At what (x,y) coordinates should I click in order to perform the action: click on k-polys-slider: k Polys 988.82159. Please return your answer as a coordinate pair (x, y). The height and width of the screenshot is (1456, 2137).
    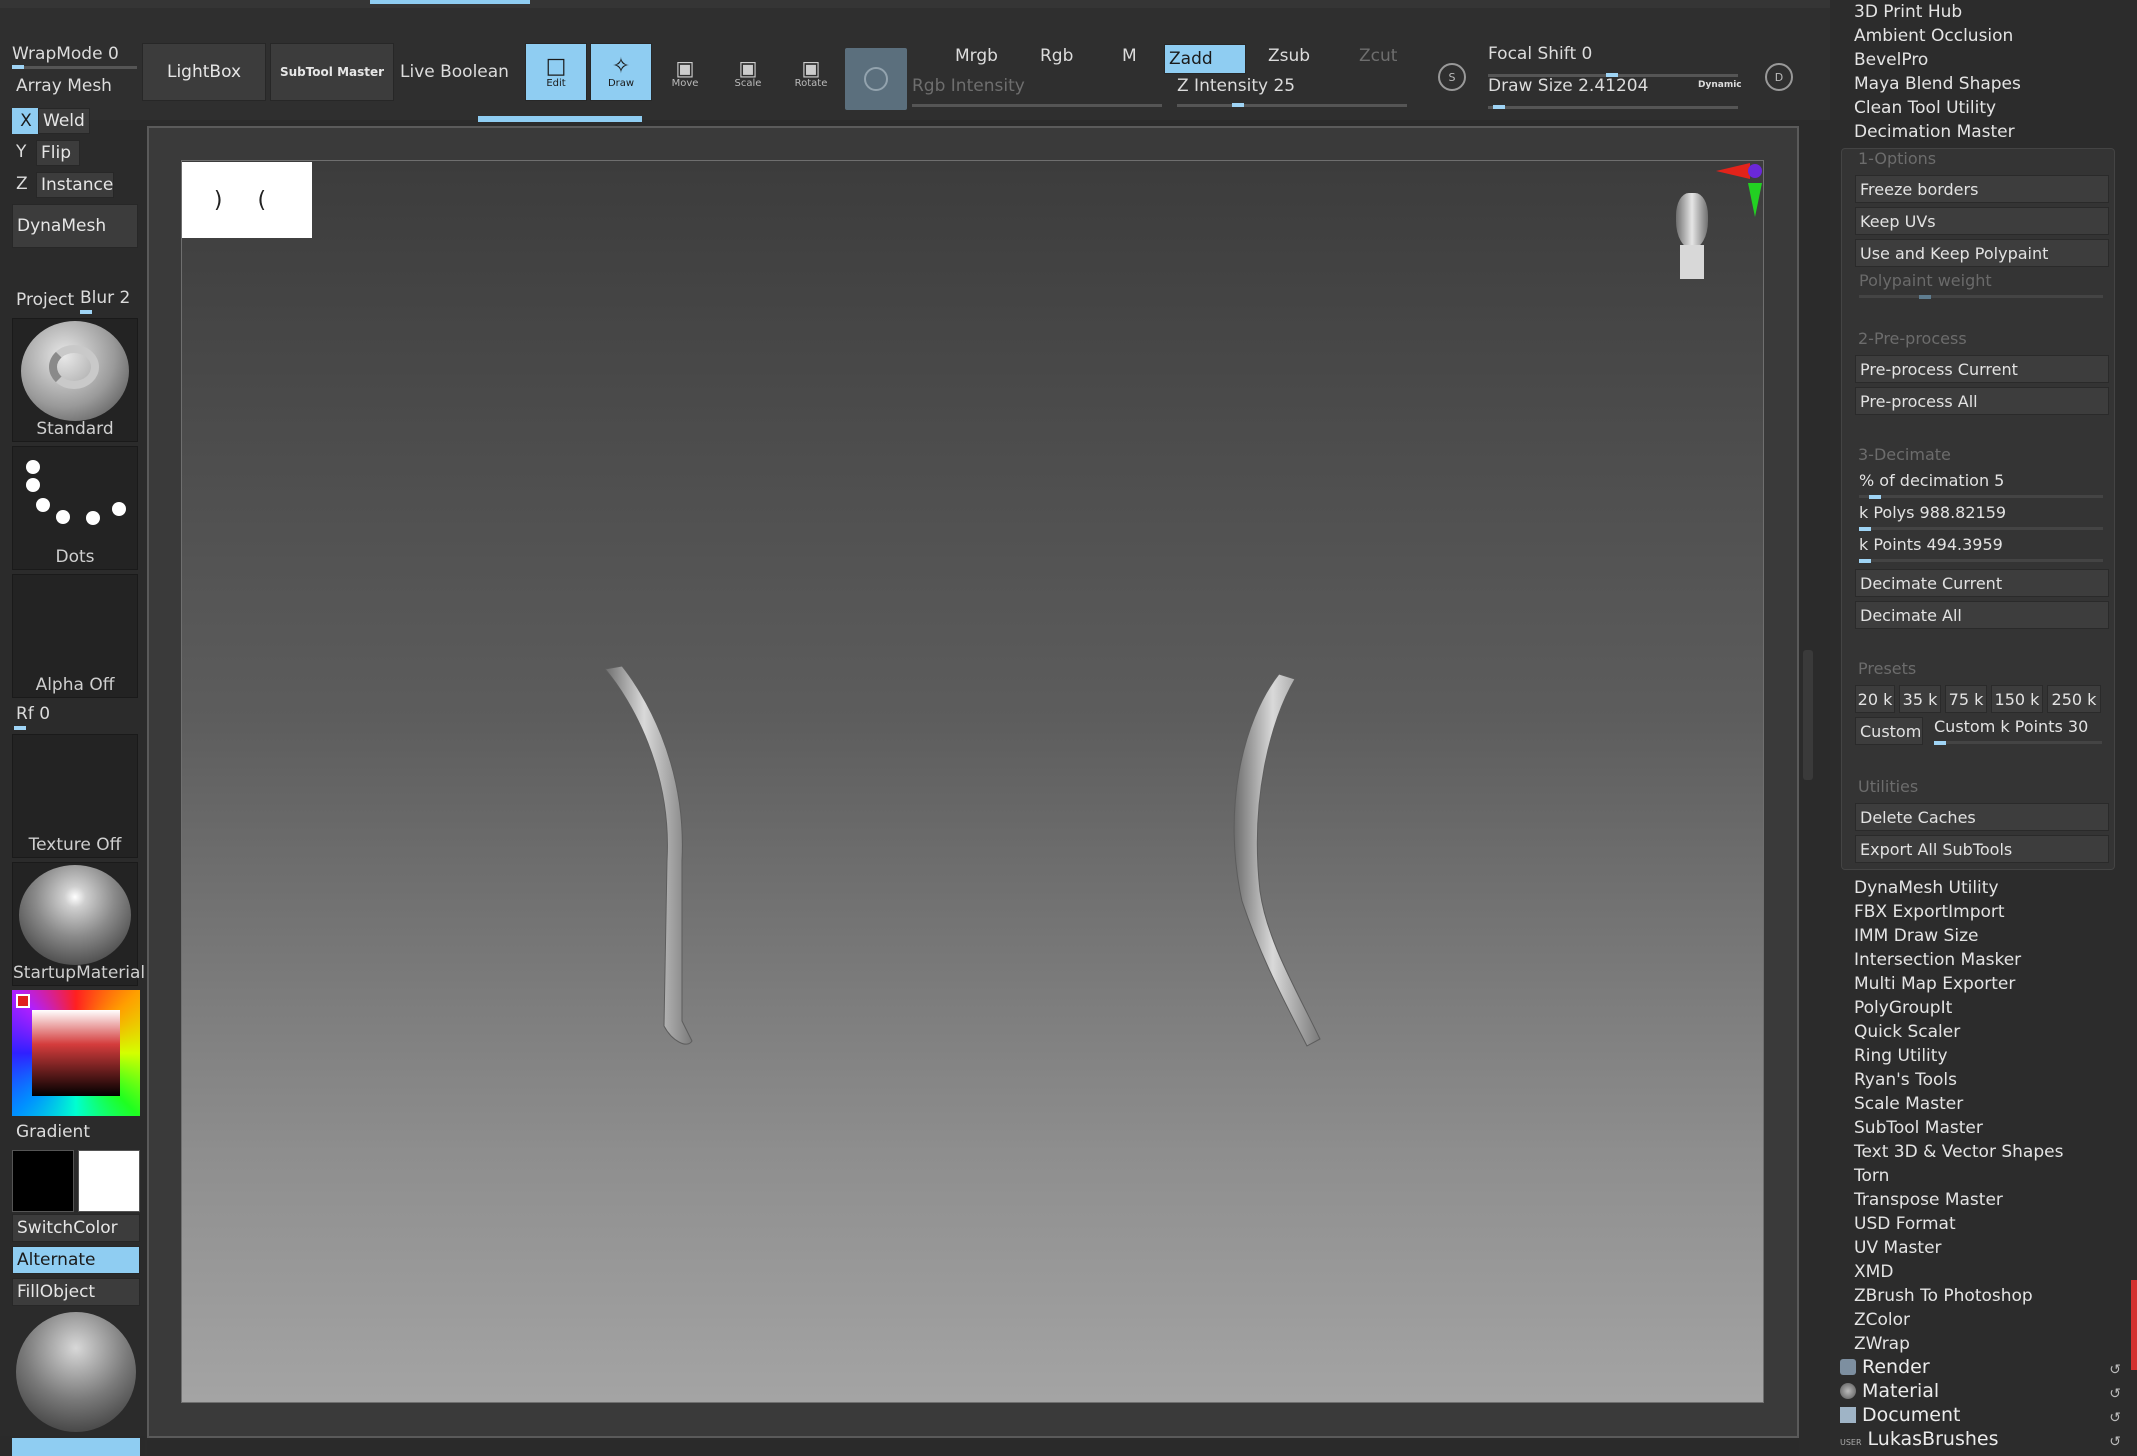
    Looking at the image, I should click on (1982, 517).